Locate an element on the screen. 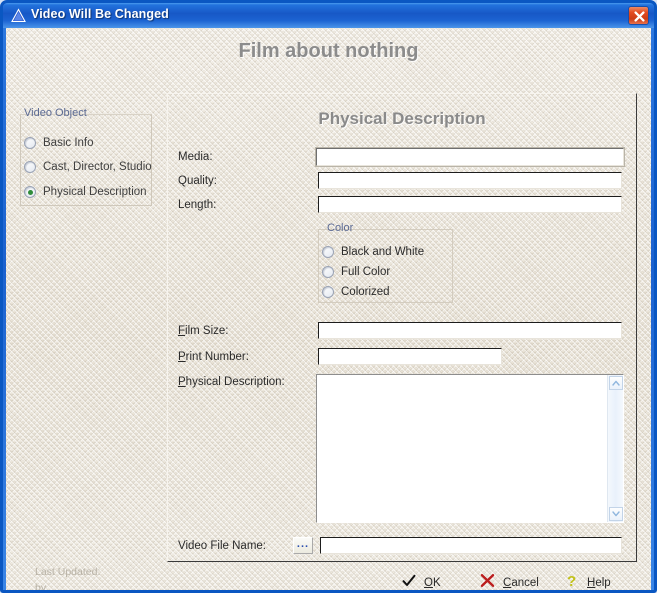 The image size is (657, 593). quality-input is located at coordinates (470, 180).